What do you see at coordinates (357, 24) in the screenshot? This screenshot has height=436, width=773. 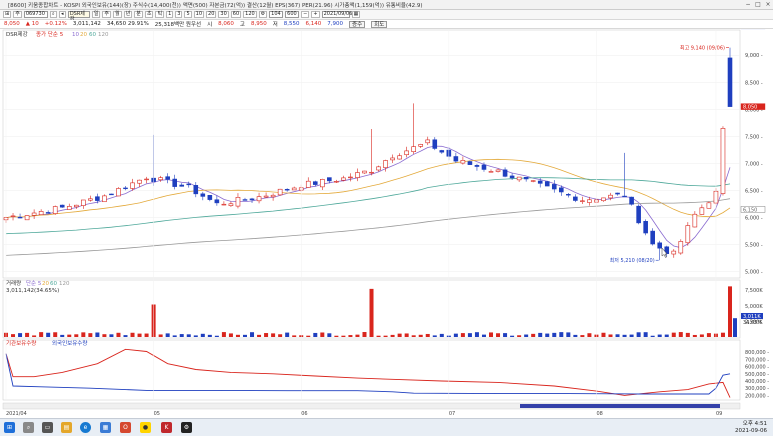 I see `margin-button: 증수` at bounding box center [357, 24].